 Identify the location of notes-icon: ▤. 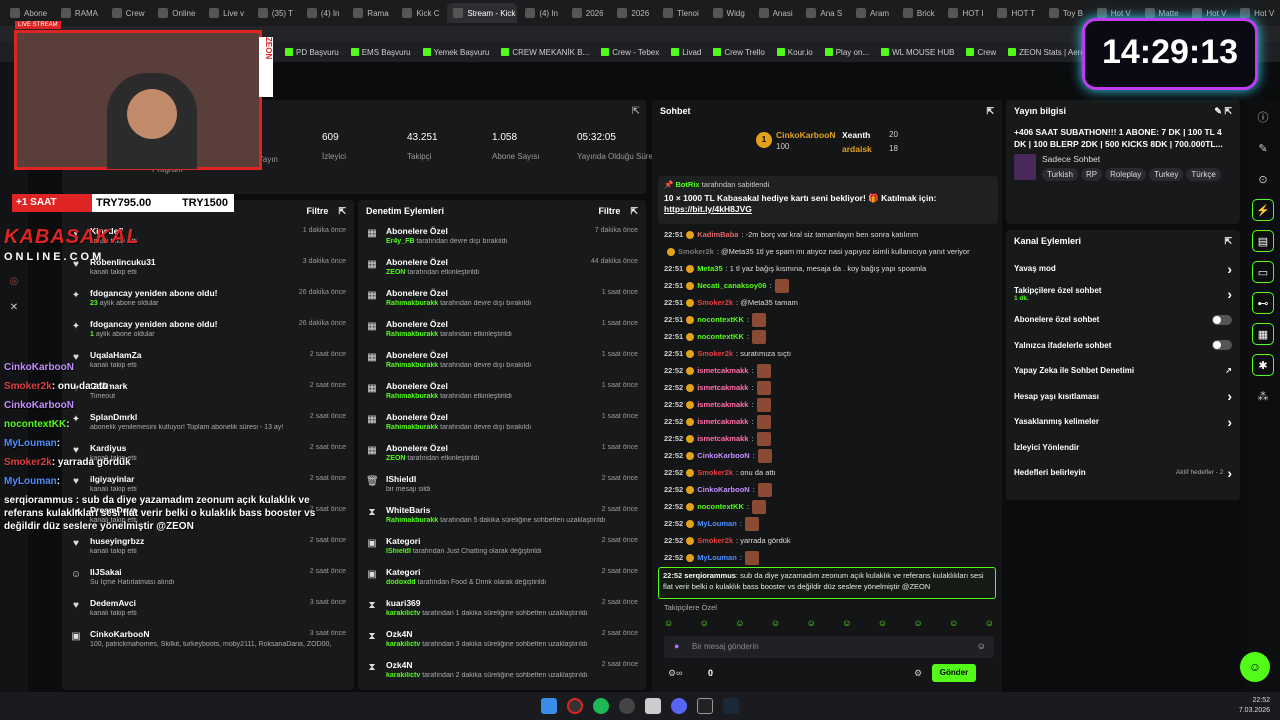
(1263, 241).